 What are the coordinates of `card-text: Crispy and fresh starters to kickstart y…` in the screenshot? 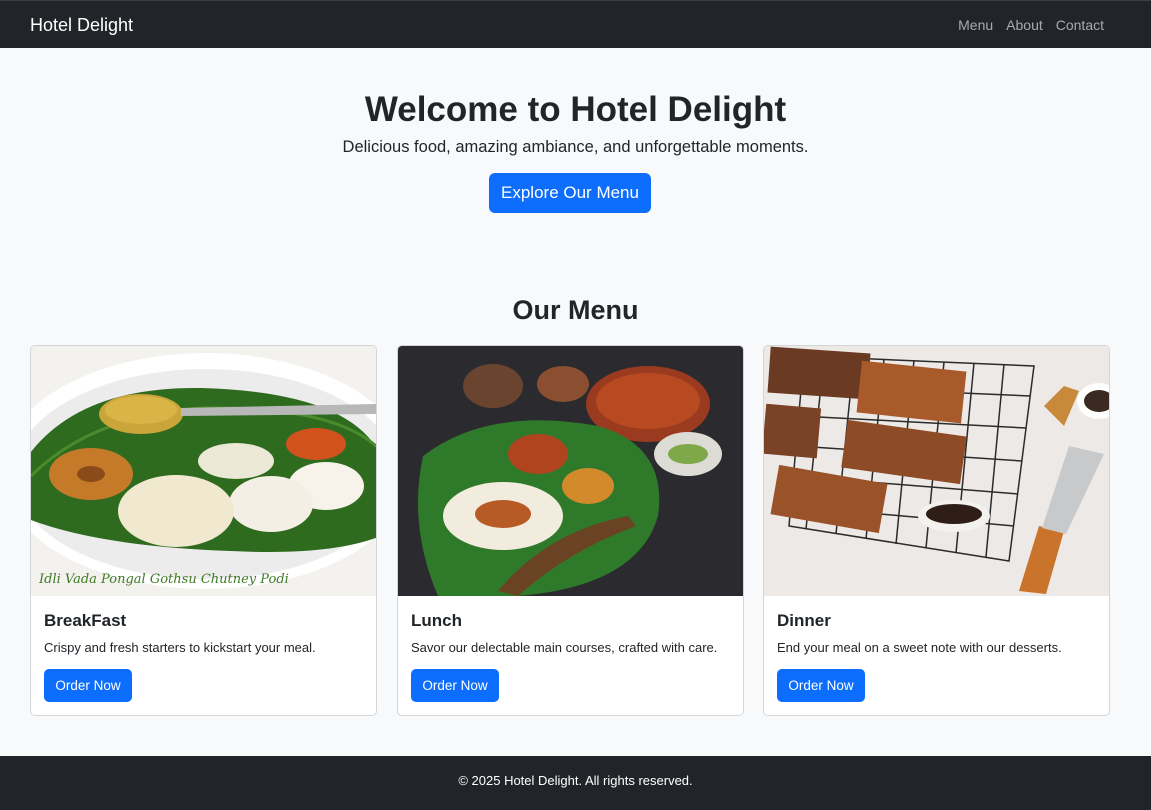 It's located at (180, 647).